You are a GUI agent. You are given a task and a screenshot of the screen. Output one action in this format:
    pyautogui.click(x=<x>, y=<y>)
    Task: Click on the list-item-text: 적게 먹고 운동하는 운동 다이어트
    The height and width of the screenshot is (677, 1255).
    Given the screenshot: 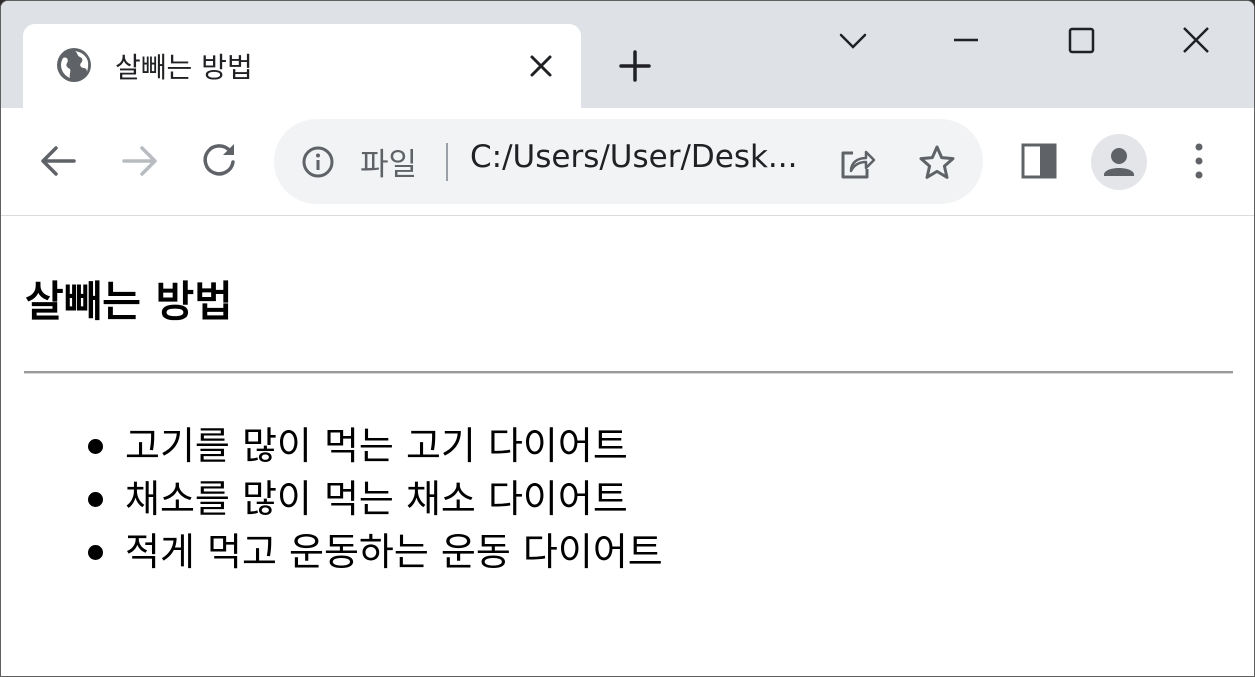 What is the action you would take?
    pyautogui.click(x=394, y=552)
    